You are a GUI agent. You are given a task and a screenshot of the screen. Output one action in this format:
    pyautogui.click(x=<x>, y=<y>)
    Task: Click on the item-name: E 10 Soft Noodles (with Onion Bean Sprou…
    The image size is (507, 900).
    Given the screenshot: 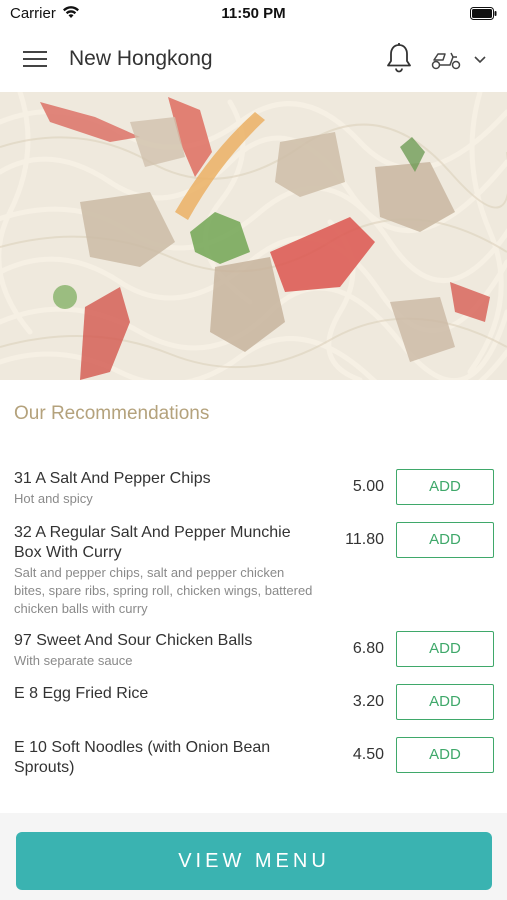 What is the action you would take?
    pyautogui.click(x=142, y=757)
    